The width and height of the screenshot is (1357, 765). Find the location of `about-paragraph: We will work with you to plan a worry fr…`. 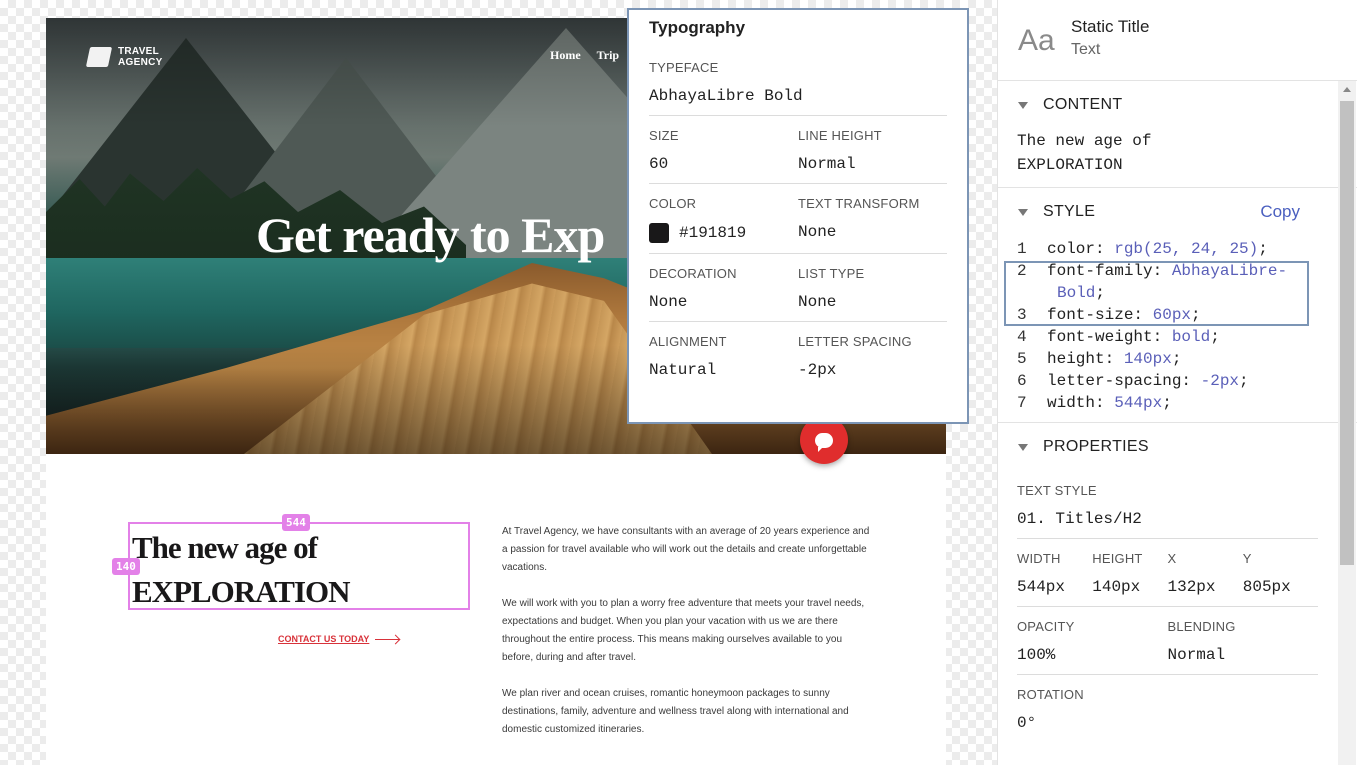

about-paragraph: We will work with you to plan a worry fr… is located at coordinates (683, 630).